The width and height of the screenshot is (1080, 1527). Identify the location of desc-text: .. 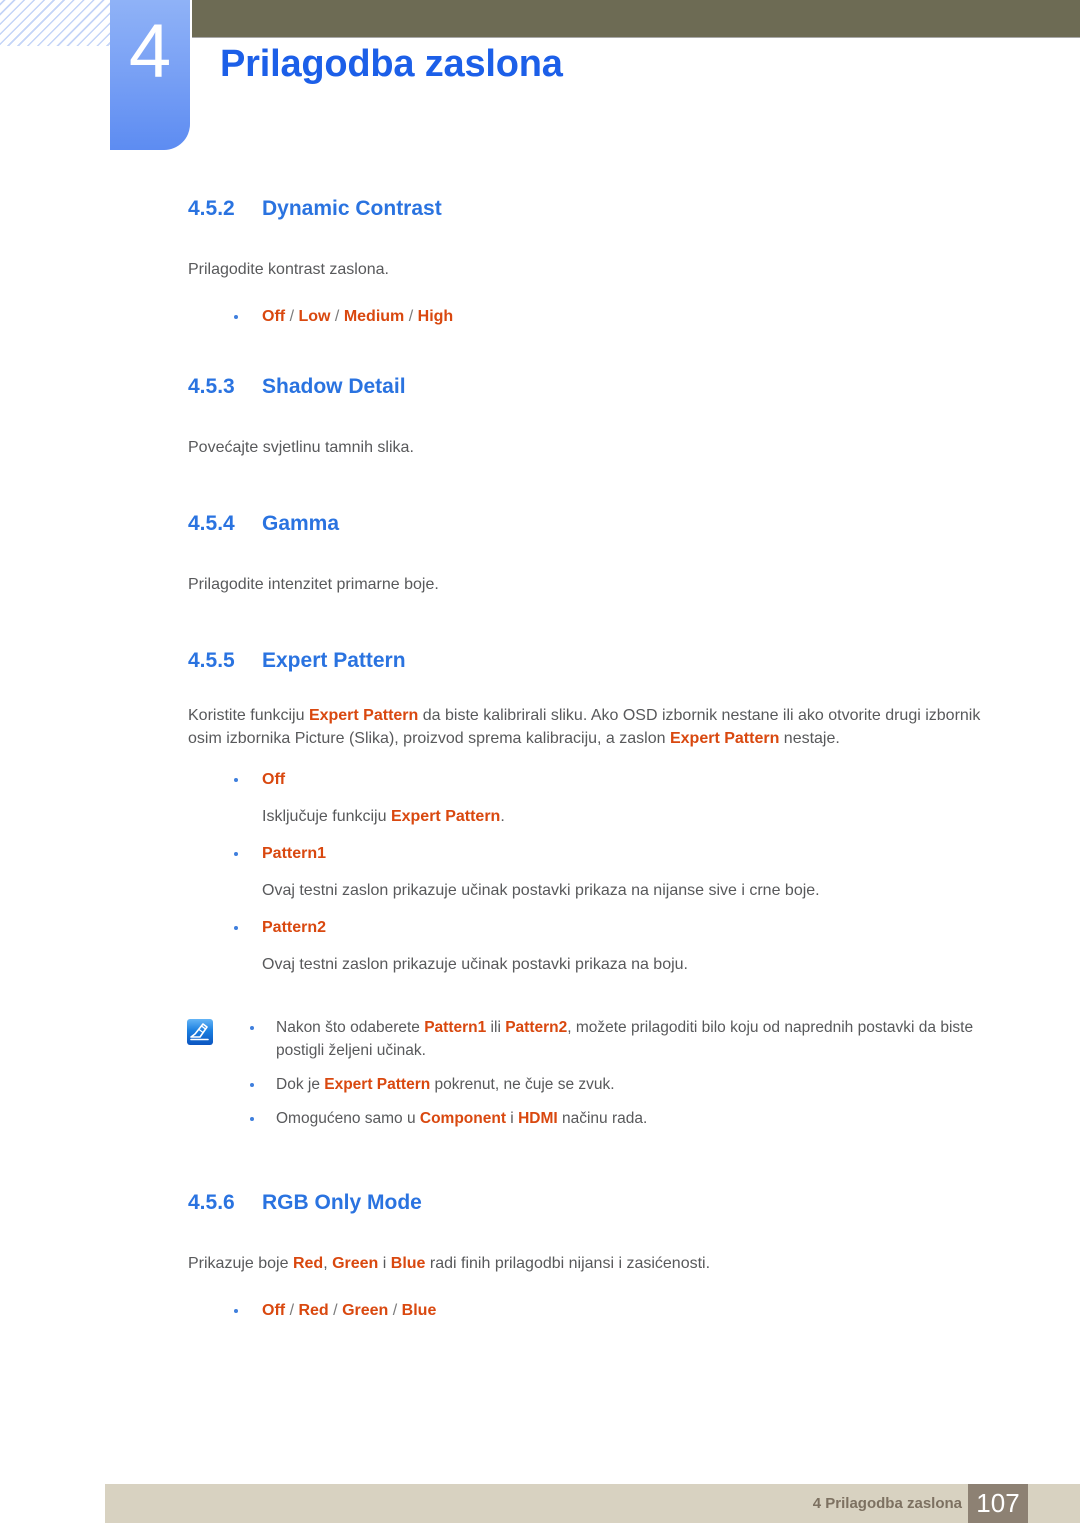
(502, 816).